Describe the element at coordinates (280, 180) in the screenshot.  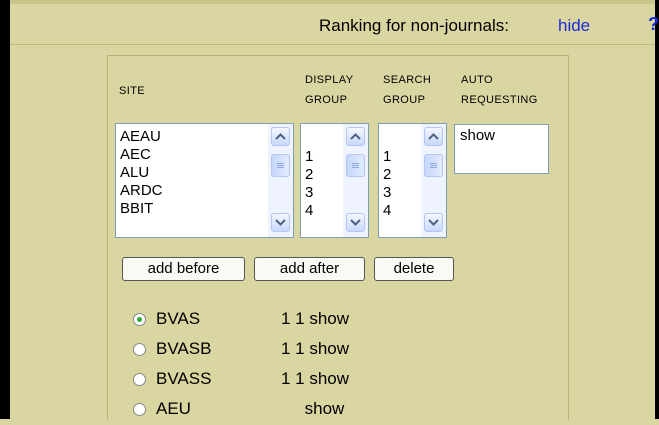
I see `site-scrollbar` at that location.